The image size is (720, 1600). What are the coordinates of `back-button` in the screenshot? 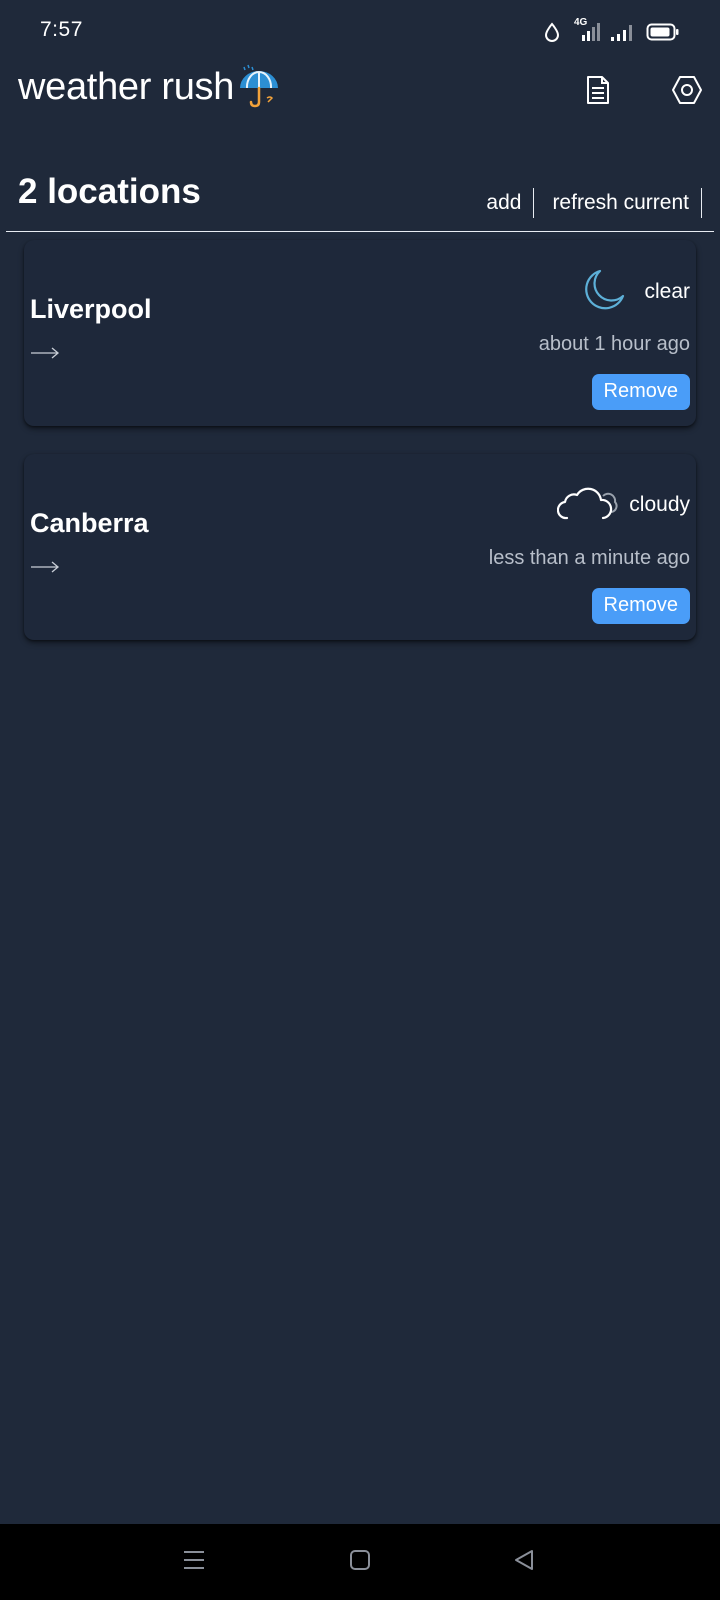 It's located at (524, 1562).